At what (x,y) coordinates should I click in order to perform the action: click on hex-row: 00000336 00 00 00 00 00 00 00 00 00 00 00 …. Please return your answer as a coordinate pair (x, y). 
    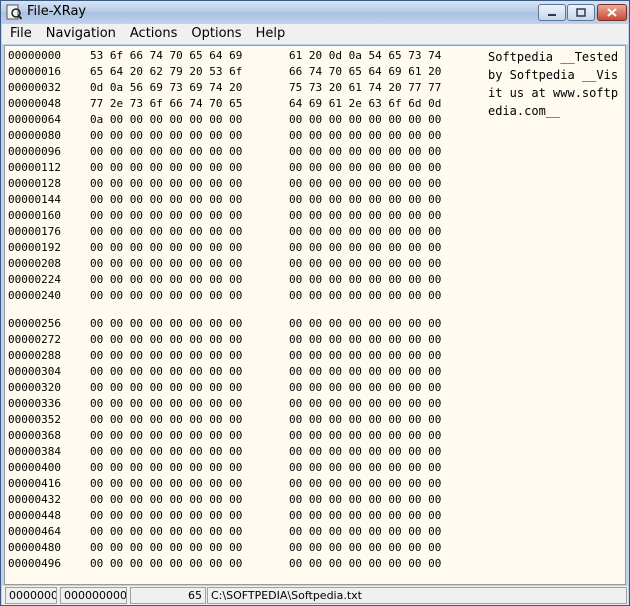
    Looking at the image, I should click on (224, 404).